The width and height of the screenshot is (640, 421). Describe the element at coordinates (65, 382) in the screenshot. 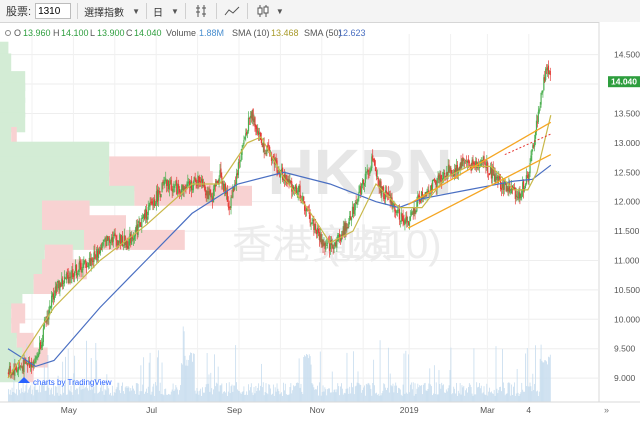

I see `tradingview-attribution: charts by TradingView` at that location.